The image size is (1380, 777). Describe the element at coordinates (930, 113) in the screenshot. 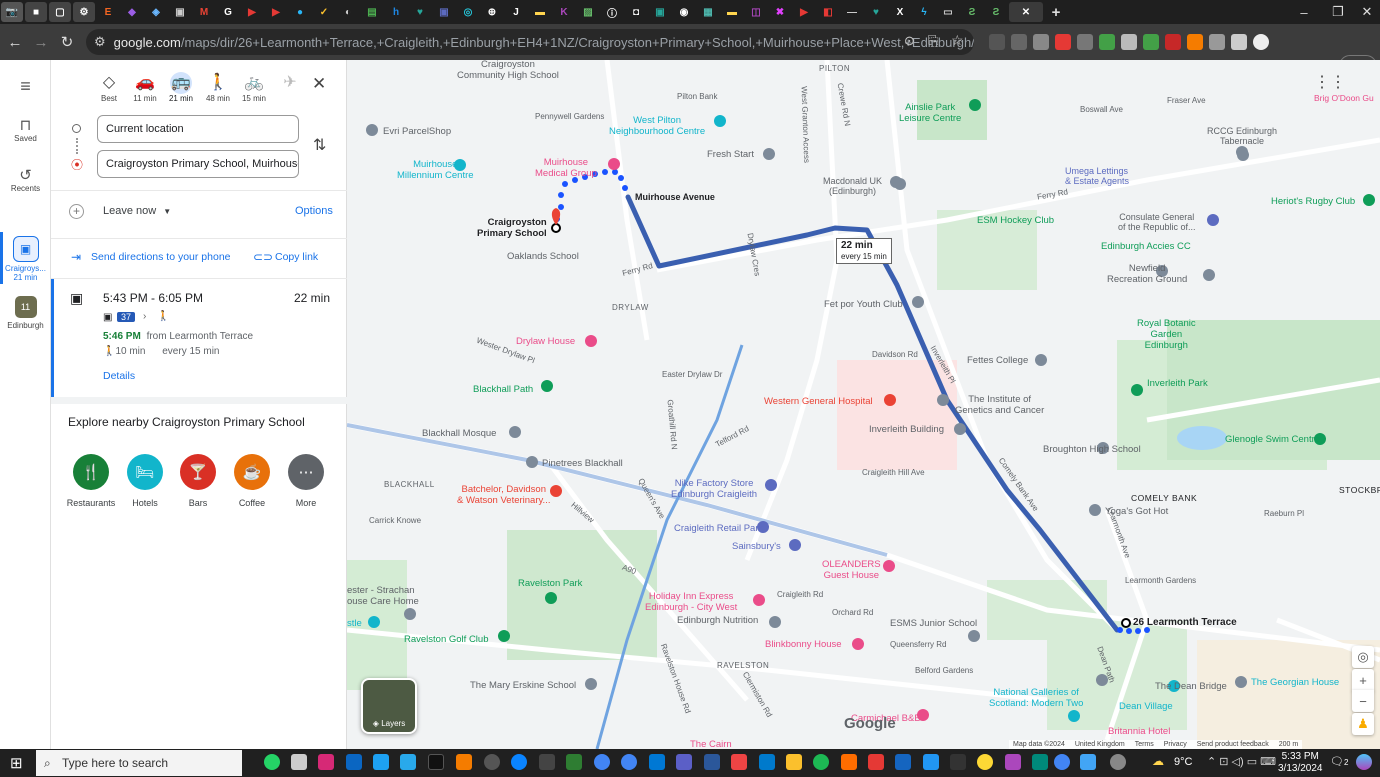

I see `place-label: Ainslie Park Leisure Centre` at that location.